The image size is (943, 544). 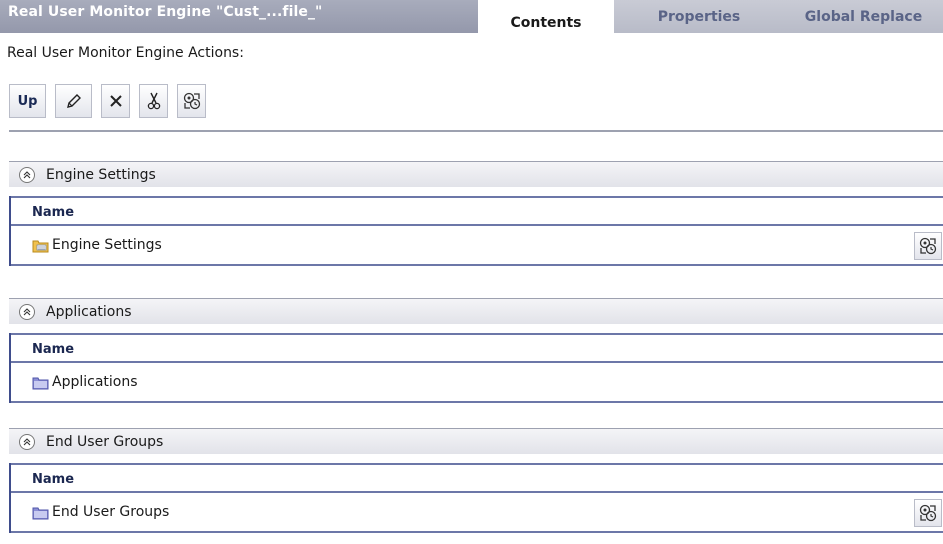 I want to click on pencil-icon, so click(x=73, y=101).